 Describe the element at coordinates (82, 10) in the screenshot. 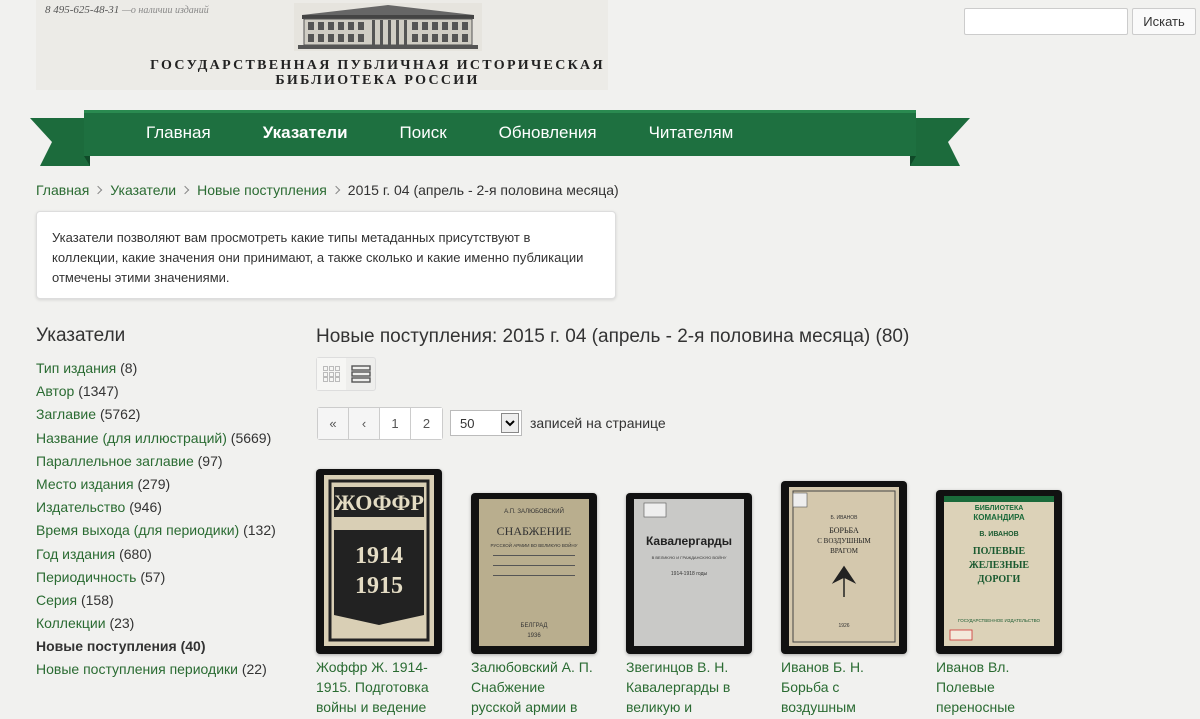

I see `phone-number: 8 495-625-48-31` at that location.